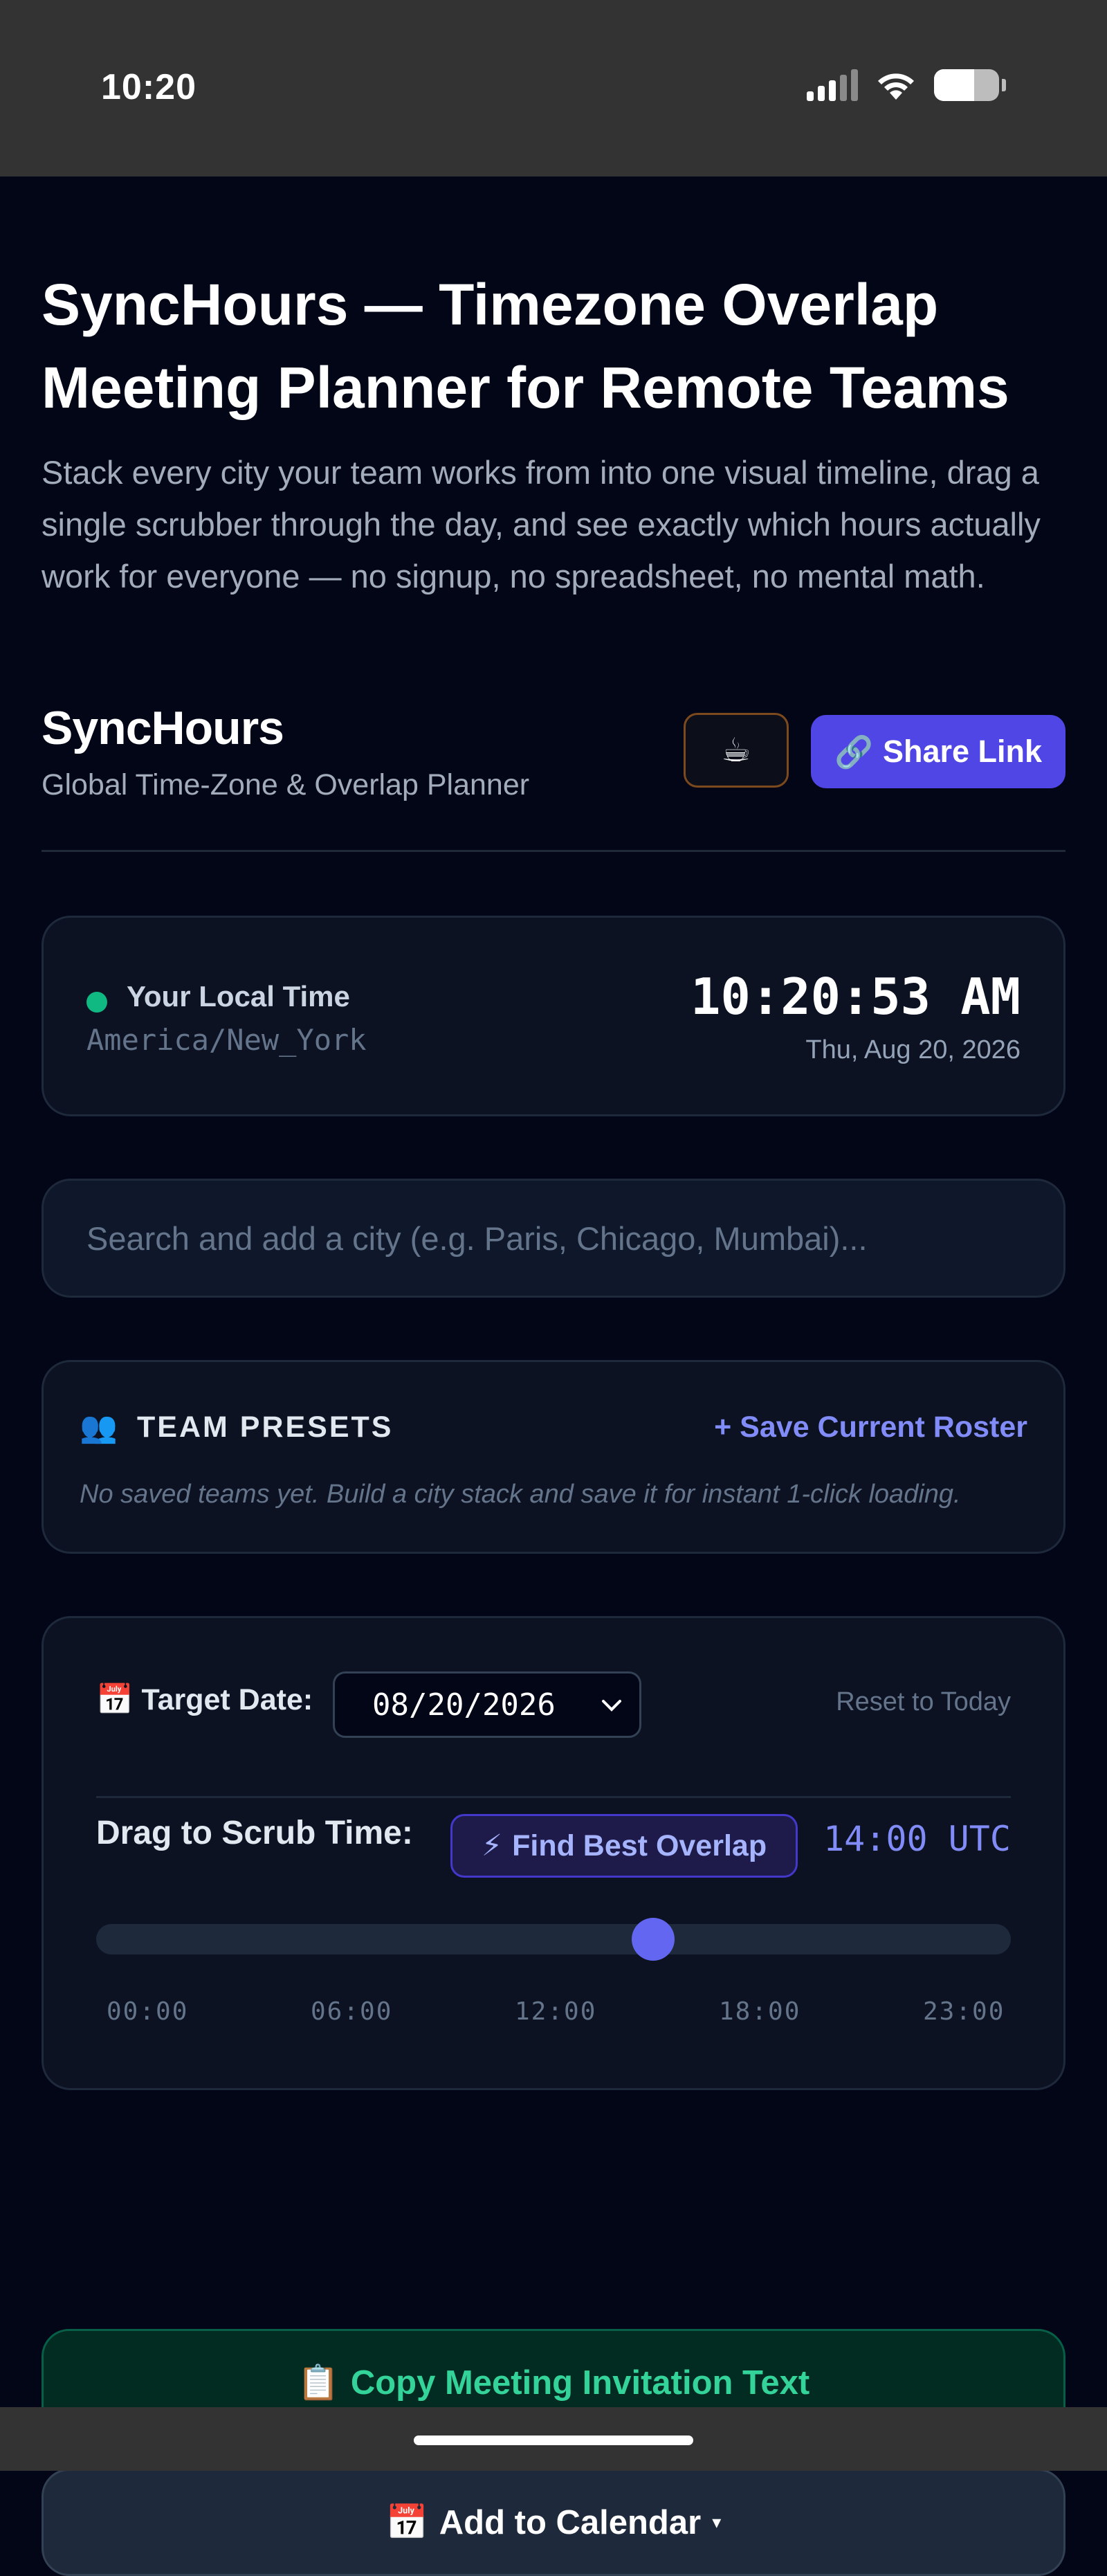  I want to click on scrubber-divider, so click(553, 1797).